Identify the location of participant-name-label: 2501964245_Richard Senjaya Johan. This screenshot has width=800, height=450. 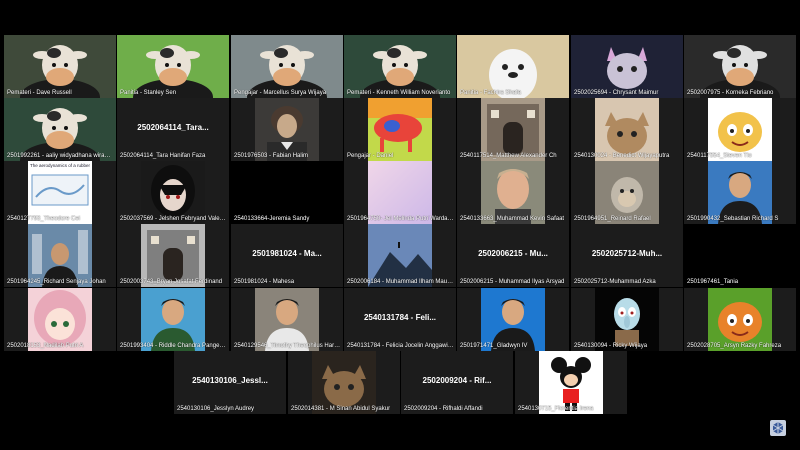
(56, 282).